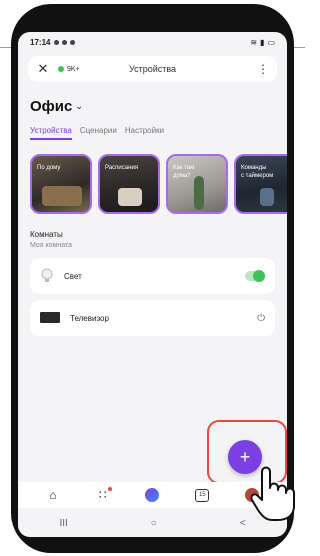 The height and width of the screenshot is (556, 320). I want to click on tab-scenarios: Сценарии, so click(98, 133).